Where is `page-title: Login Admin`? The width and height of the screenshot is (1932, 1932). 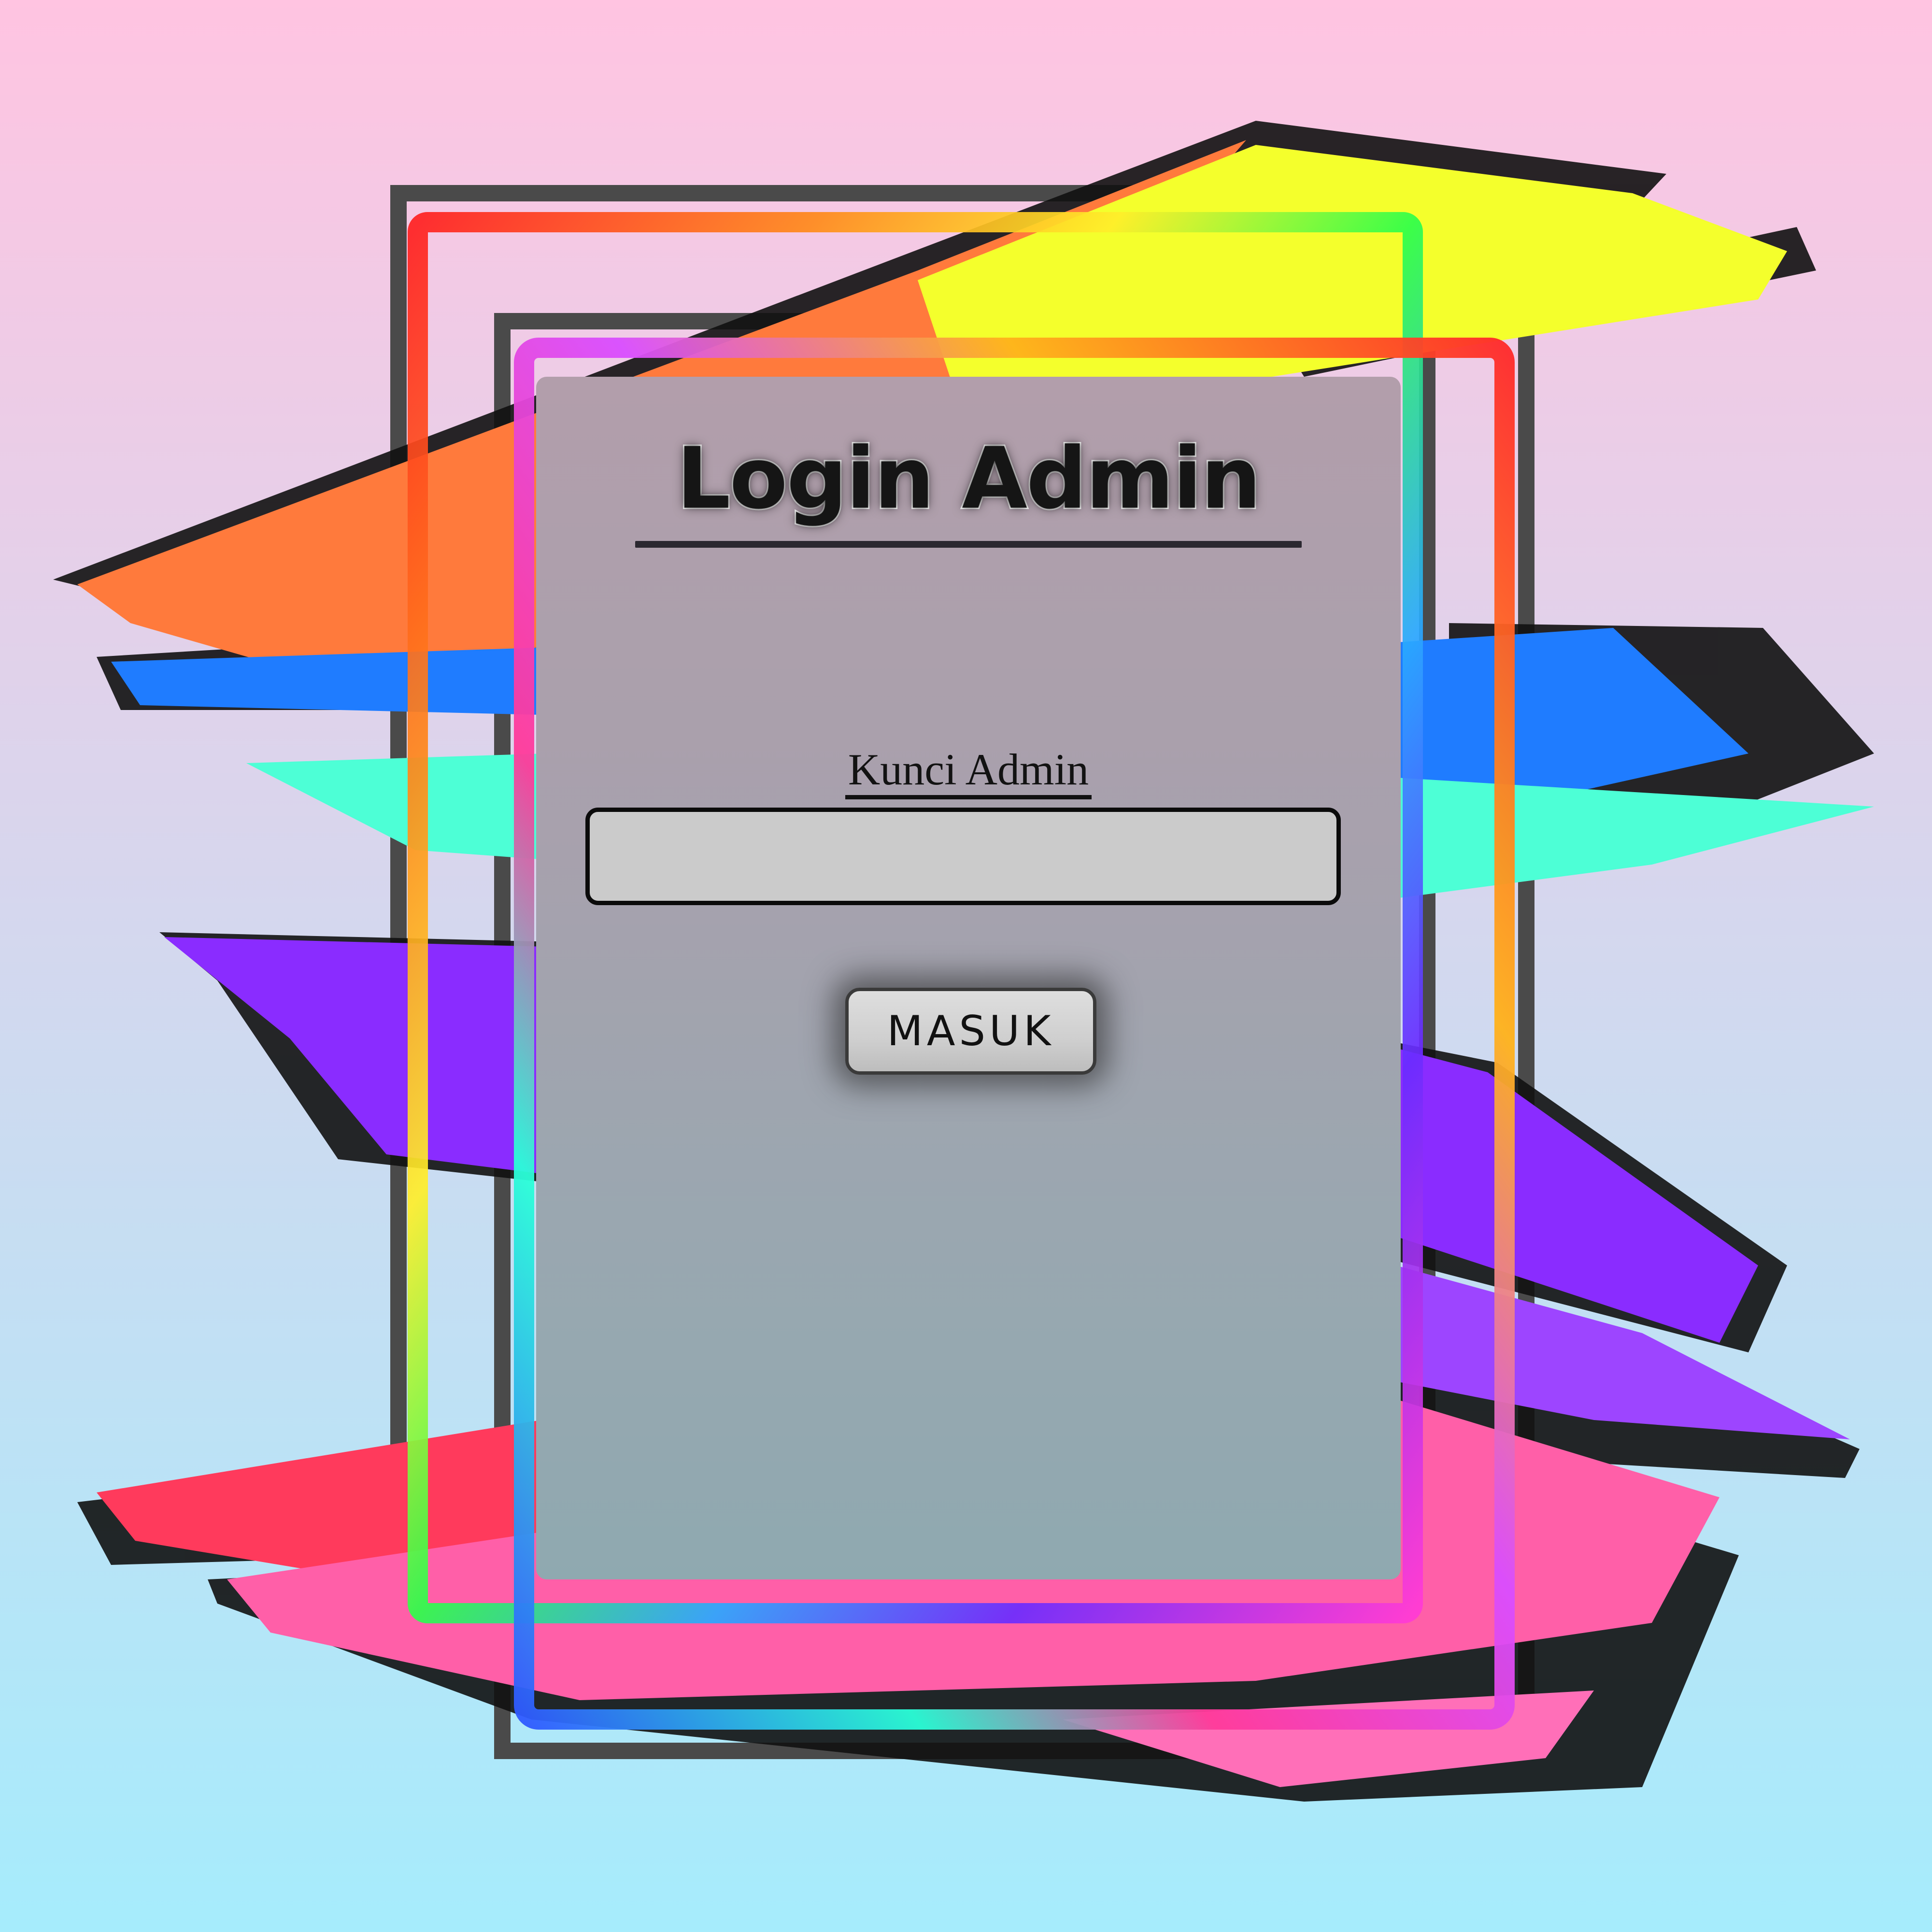 page-title: Login Admin is located at coordinates (969, 478).